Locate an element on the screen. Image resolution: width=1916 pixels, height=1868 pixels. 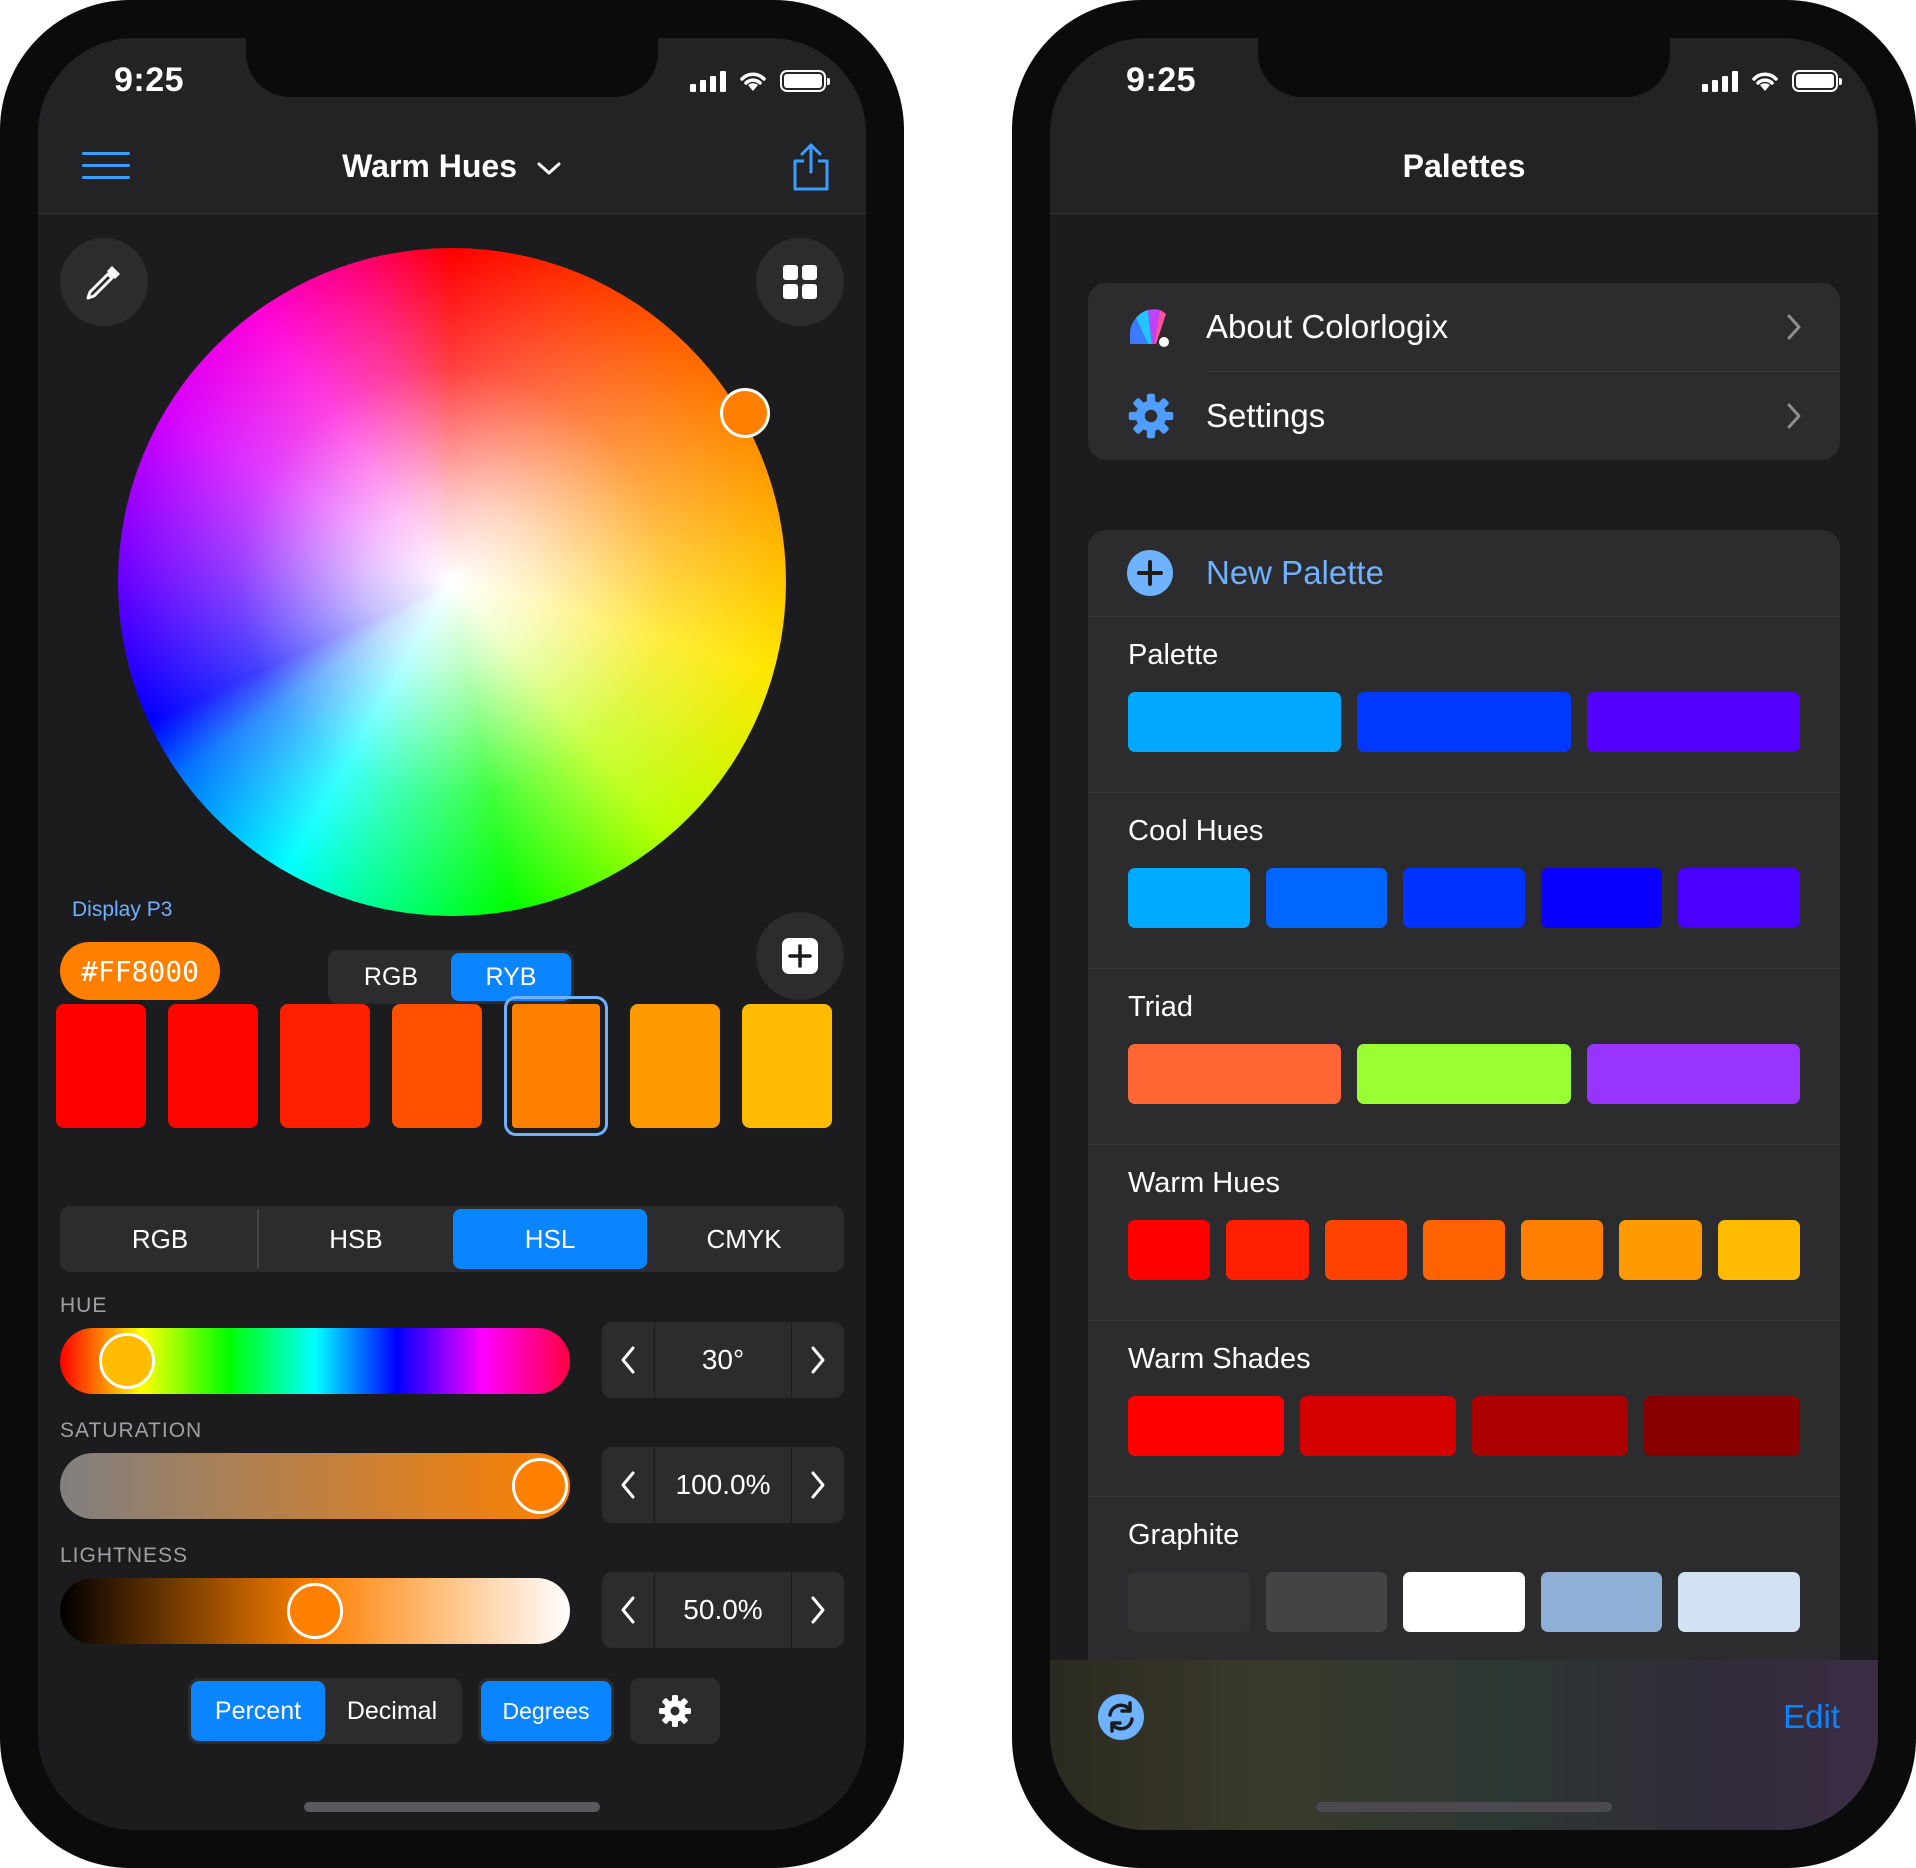
plus-square-icon is located at coordinates (800, 956).